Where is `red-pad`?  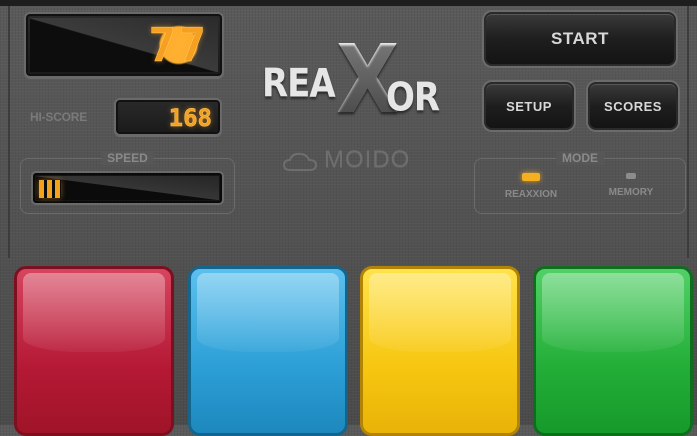
red-pad is located at coordinates (94, 351).